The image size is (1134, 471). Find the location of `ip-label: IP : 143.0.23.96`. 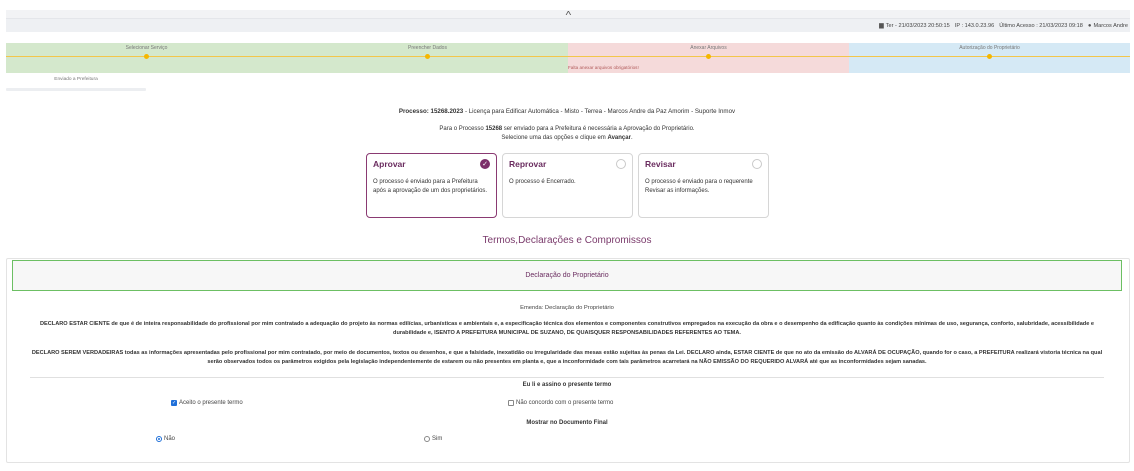

ip-label: IP : 143.0.23.96 is located at coordinates (974, 25).